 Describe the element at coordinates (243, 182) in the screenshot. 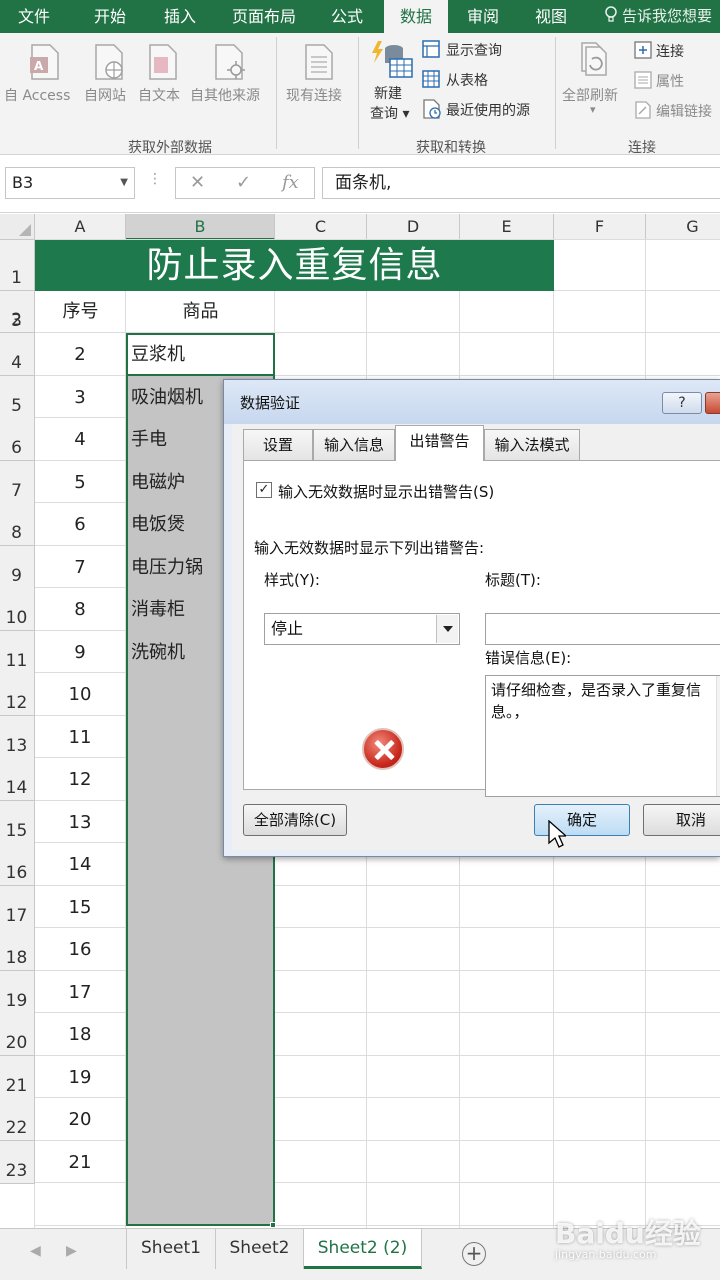

I see `enter-formula-button: ✓` at that location.